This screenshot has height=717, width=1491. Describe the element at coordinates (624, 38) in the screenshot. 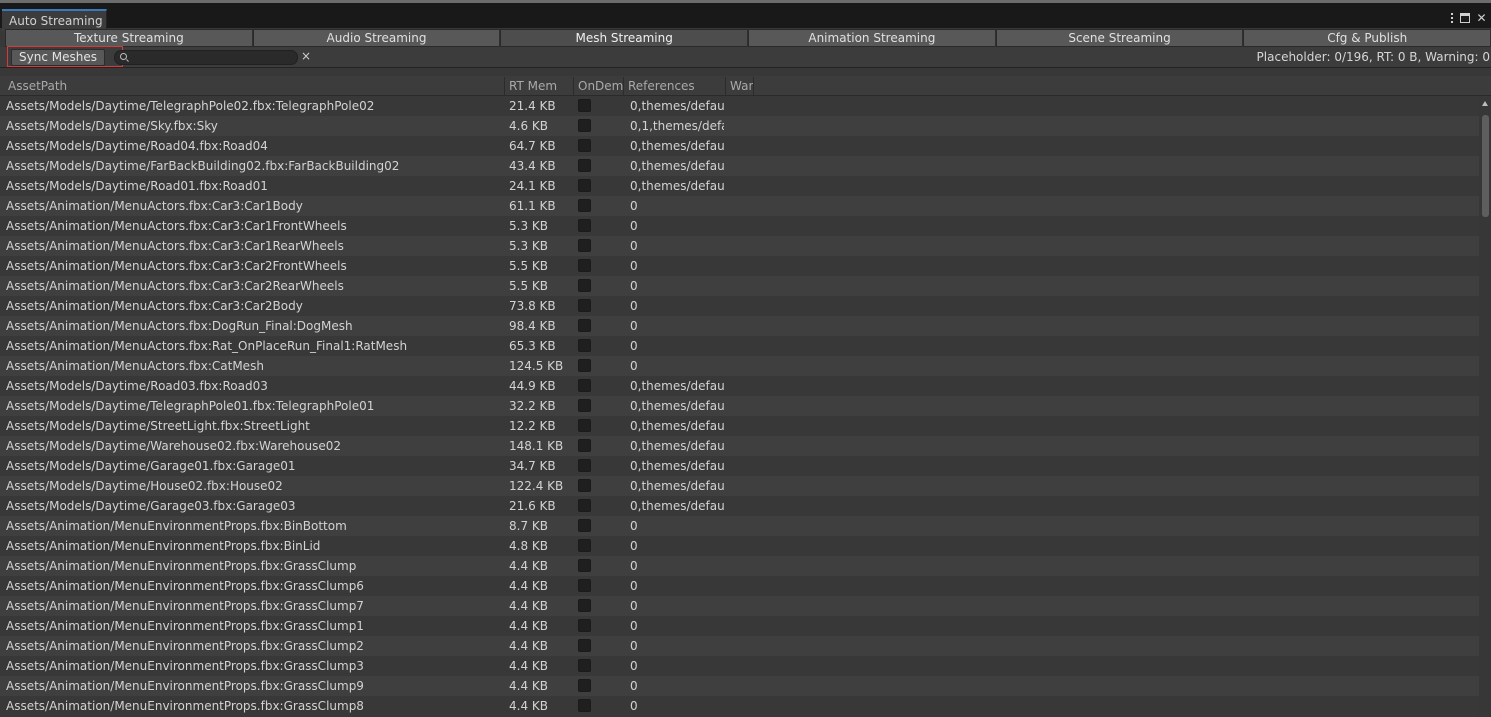

I see `tab-mesh-streaming: Mesh Streaming` at that location.